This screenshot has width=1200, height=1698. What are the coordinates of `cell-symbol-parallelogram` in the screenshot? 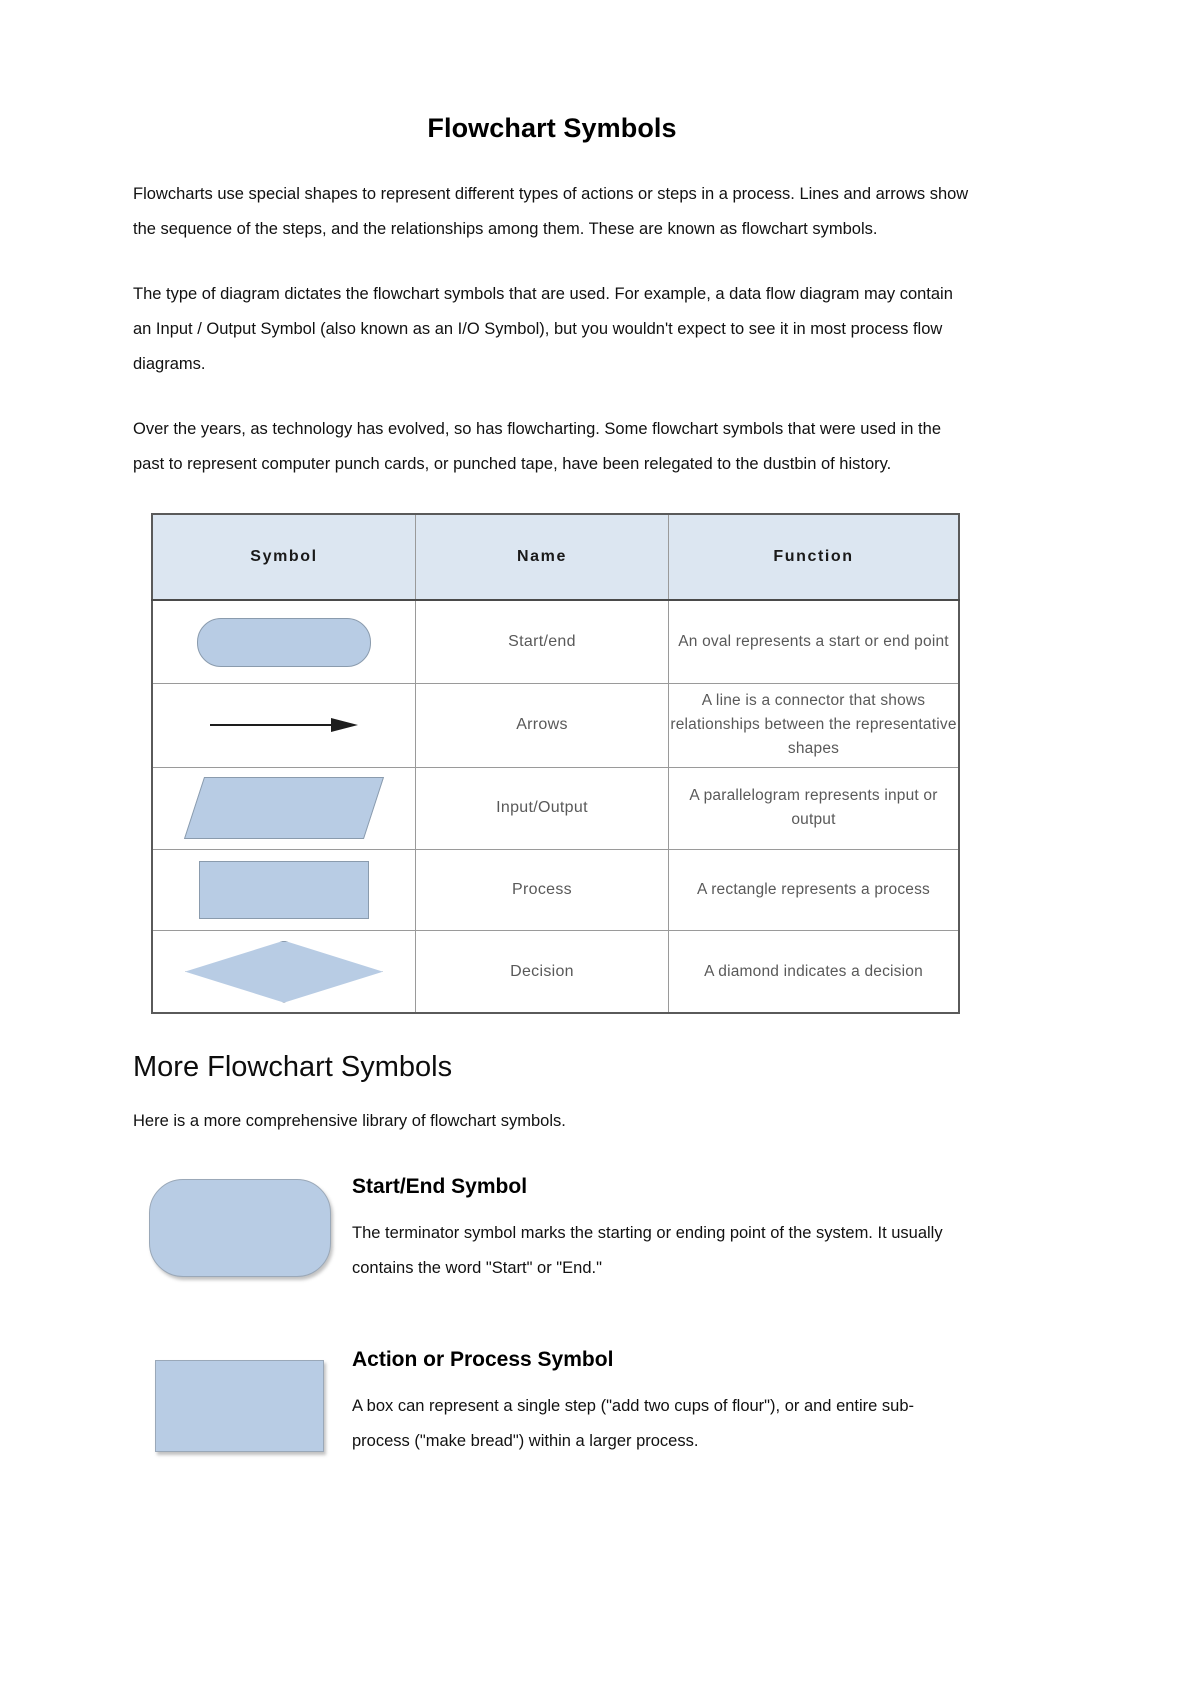 It's located at (283, 808).